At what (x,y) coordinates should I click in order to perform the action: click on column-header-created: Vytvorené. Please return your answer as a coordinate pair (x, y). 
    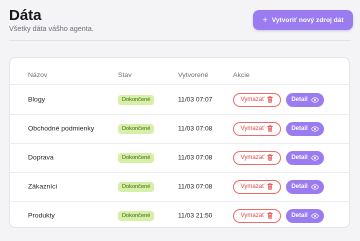
    Looking at the image, I should click on (193, 75).